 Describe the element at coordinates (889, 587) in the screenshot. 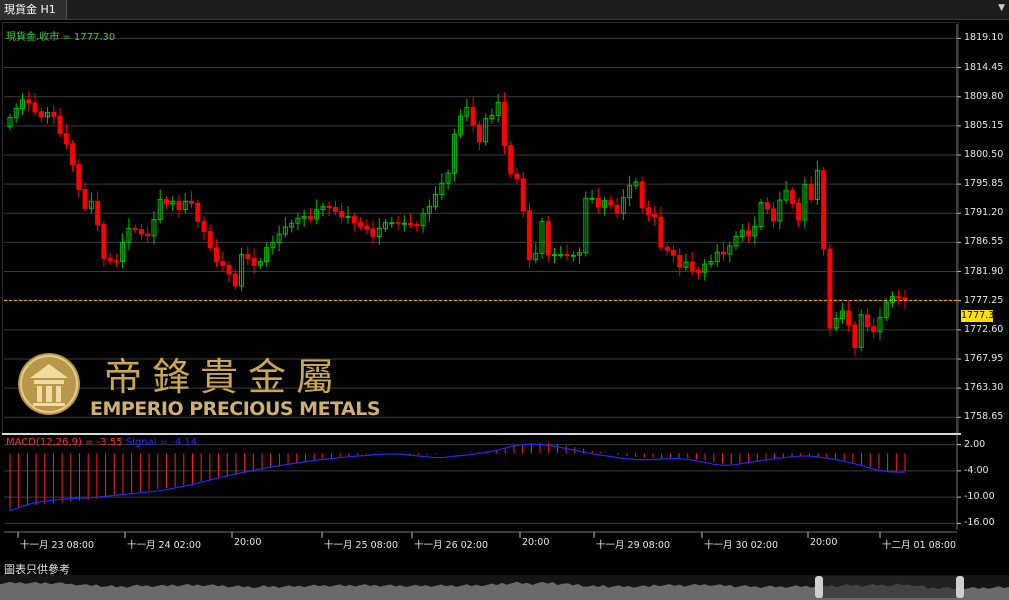

I see `navigator-window` at that location.